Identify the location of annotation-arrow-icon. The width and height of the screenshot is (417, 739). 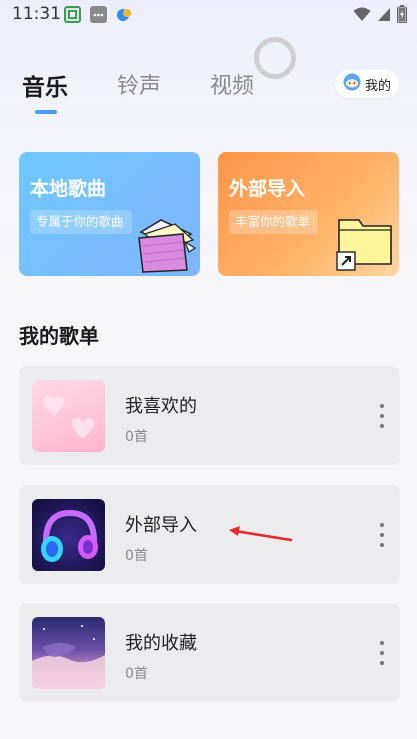
(260, 537).